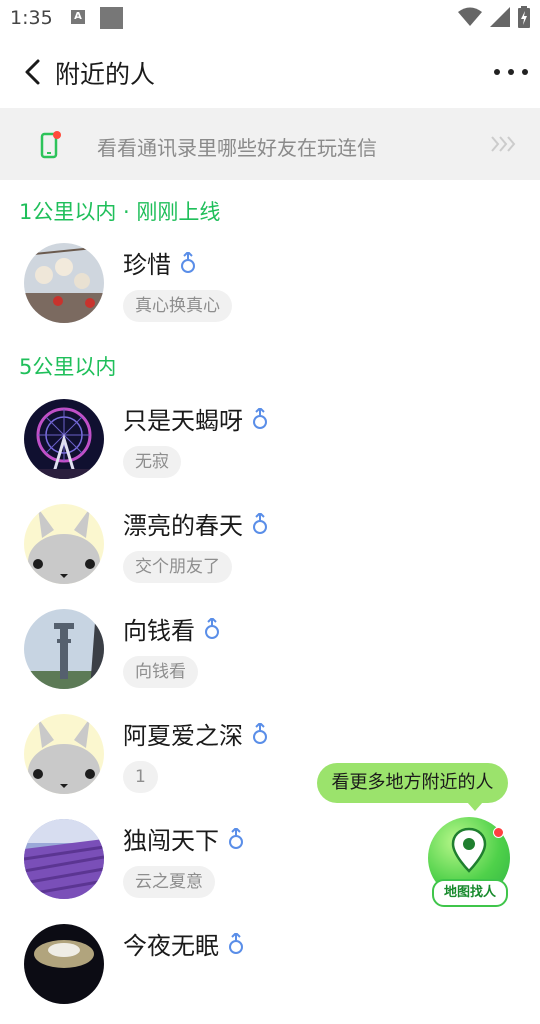 Image resolution: width=540 pixels, height=1024 pixels. What do you see at coordinates (183, 421) in the screenshot?
I see `person-name-text: 只是天蝎呀` at bounding box center [183, 421].